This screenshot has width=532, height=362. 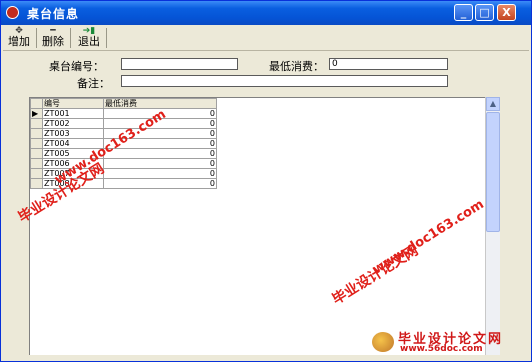 I want to click on add-label: 增加, so click(x=19, y=41).